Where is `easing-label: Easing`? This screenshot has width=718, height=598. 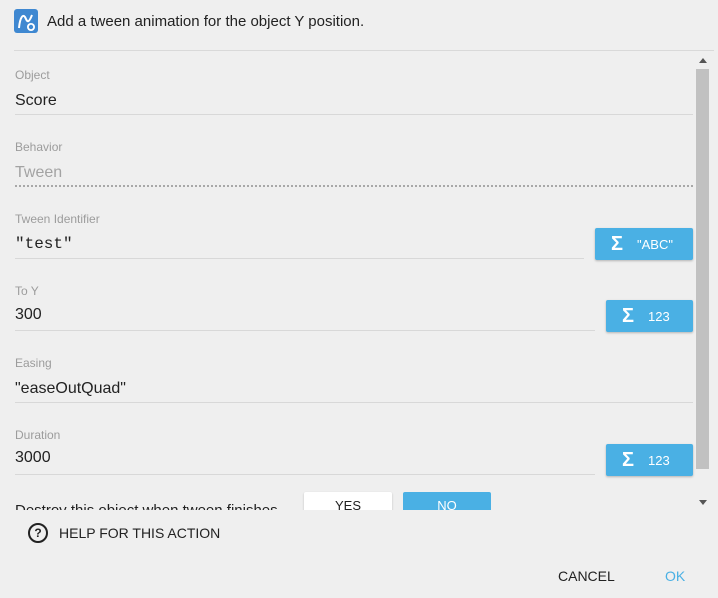 easing-label: Easing is located at coordinates (33, 363).